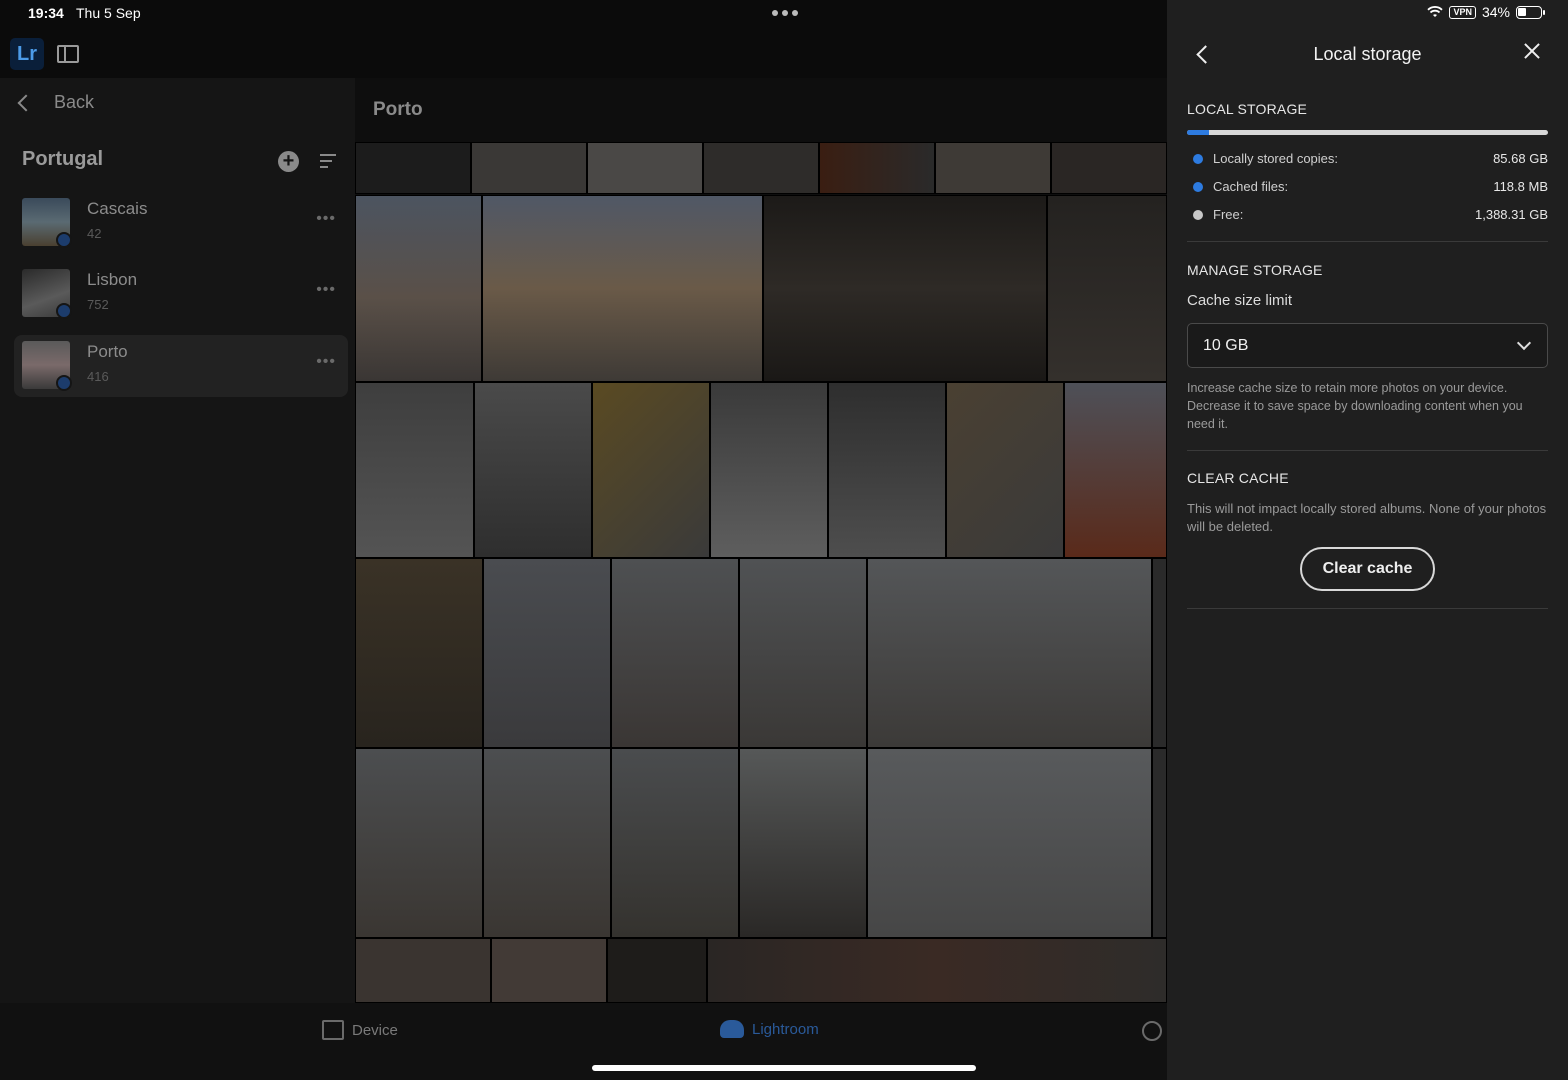  Describe the element at coordinates (1240, 300) in the screenshot. I see `cache-size-label: Cache size limit` at that location.